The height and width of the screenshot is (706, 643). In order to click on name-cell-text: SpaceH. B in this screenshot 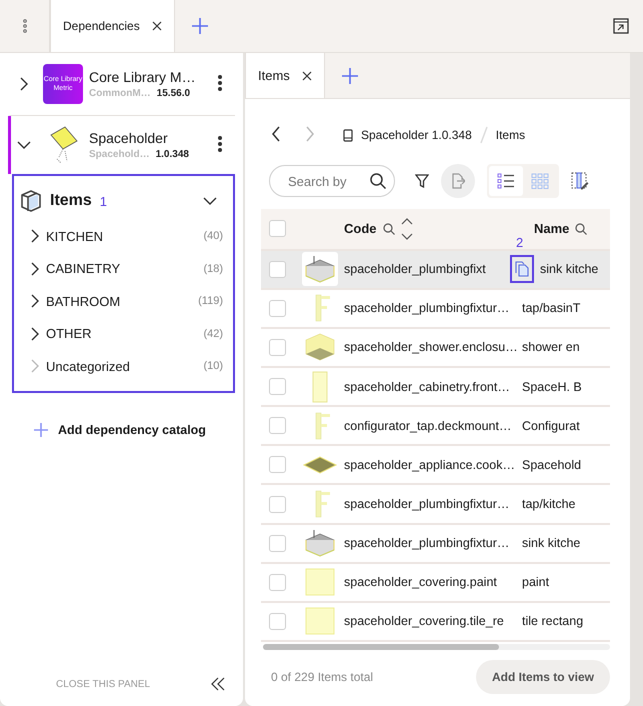, I will do `click(552, 387)`.